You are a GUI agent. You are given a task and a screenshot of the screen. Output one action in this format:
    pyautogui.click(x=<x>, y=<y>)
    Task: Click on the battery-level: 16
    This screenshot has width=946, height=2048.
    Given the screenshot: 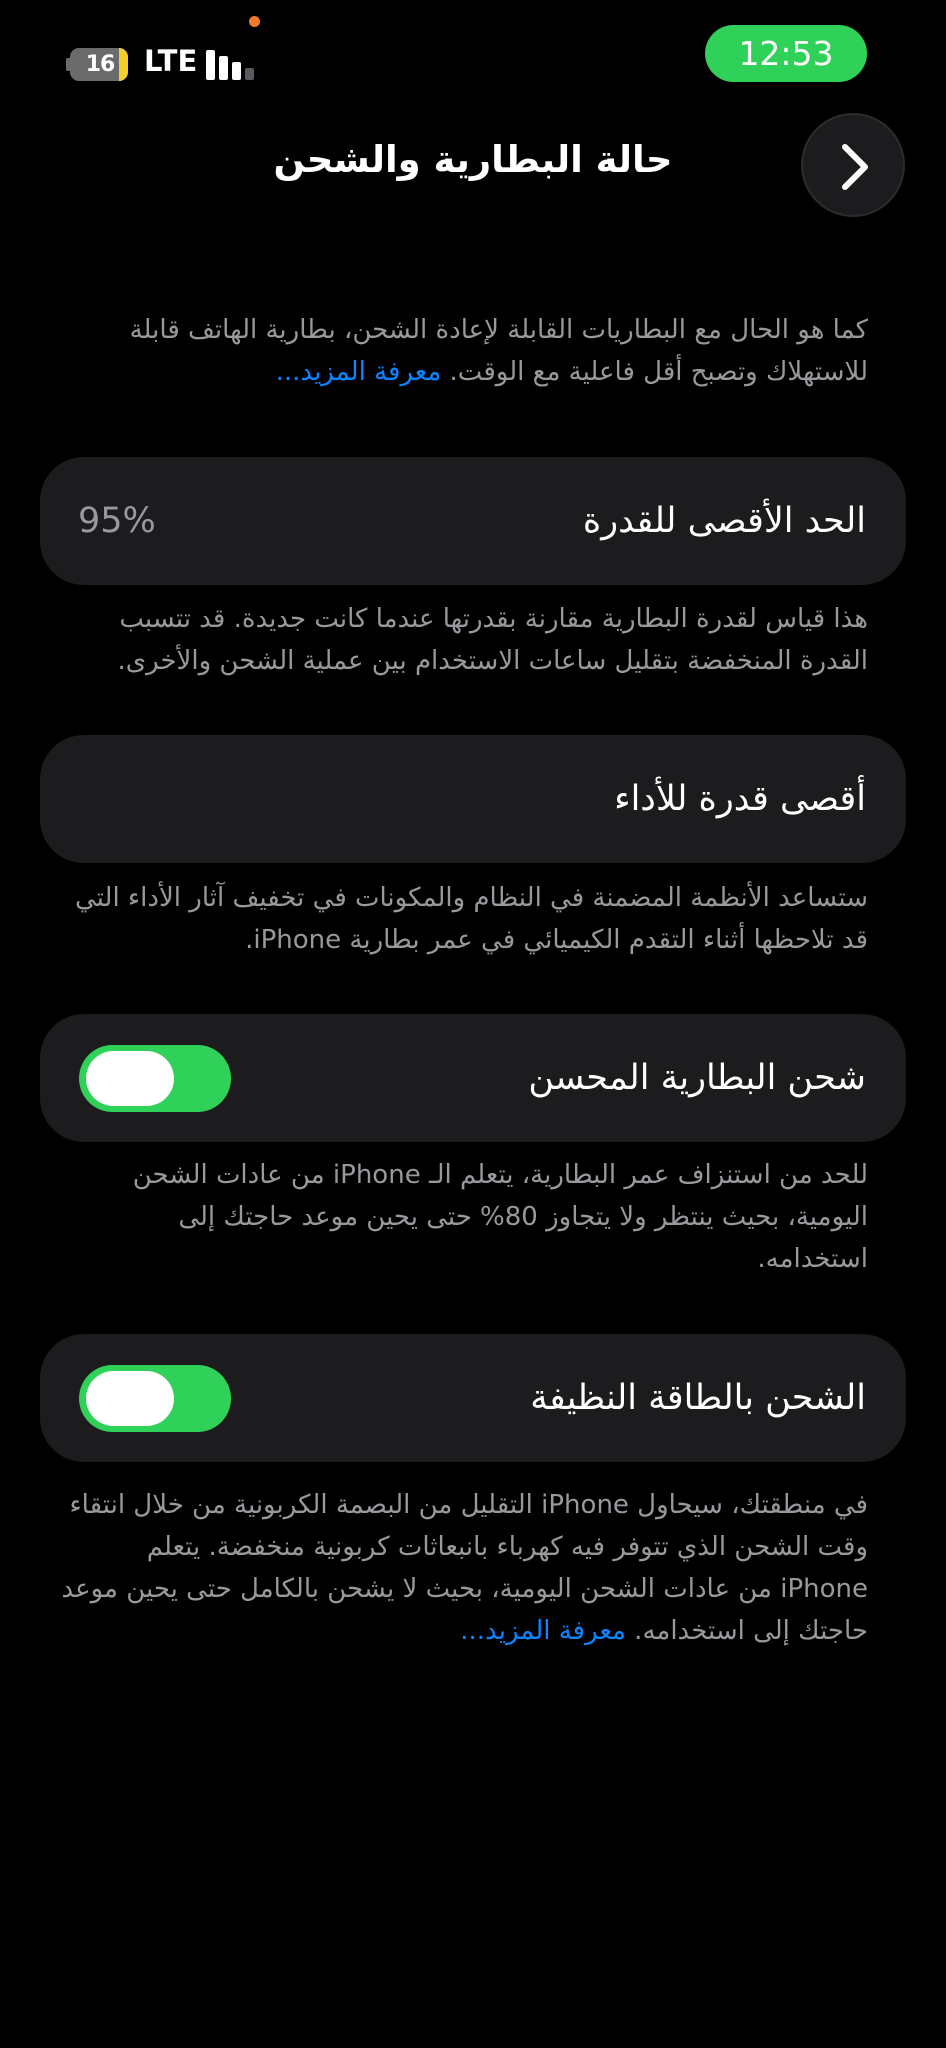 What is the action you would take?
    pyautogui.click(x=100, y=64)
    